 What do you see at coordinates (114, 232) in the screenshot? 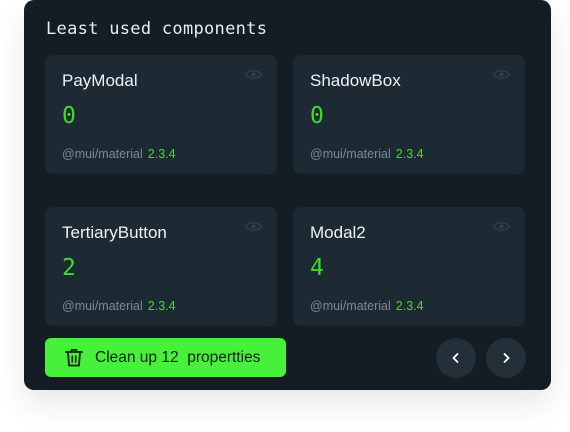
I see `component-name: TertiaryButton` at bounding box center [114, 232].